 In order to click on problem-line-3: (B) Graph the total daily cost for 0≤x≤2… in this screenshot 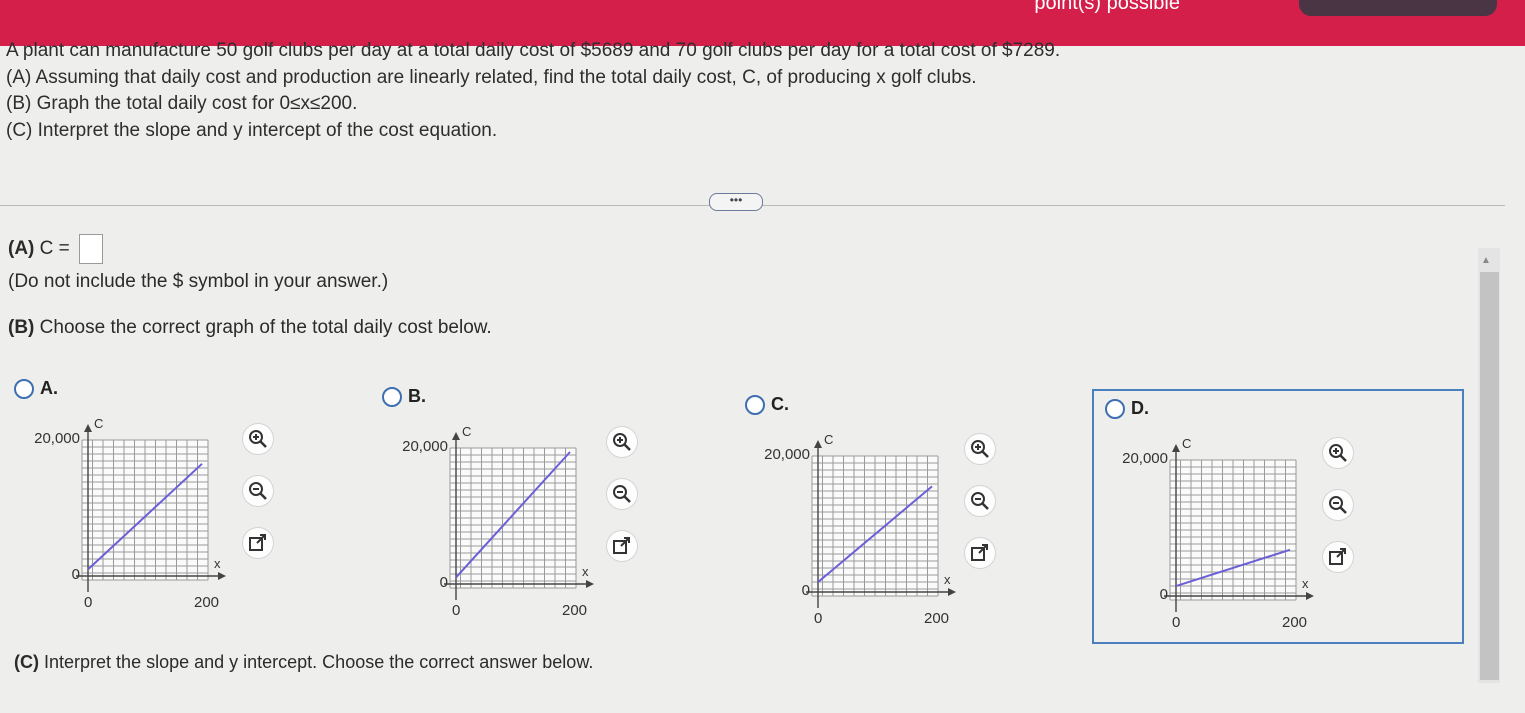, I will do `click(182, 103)`.